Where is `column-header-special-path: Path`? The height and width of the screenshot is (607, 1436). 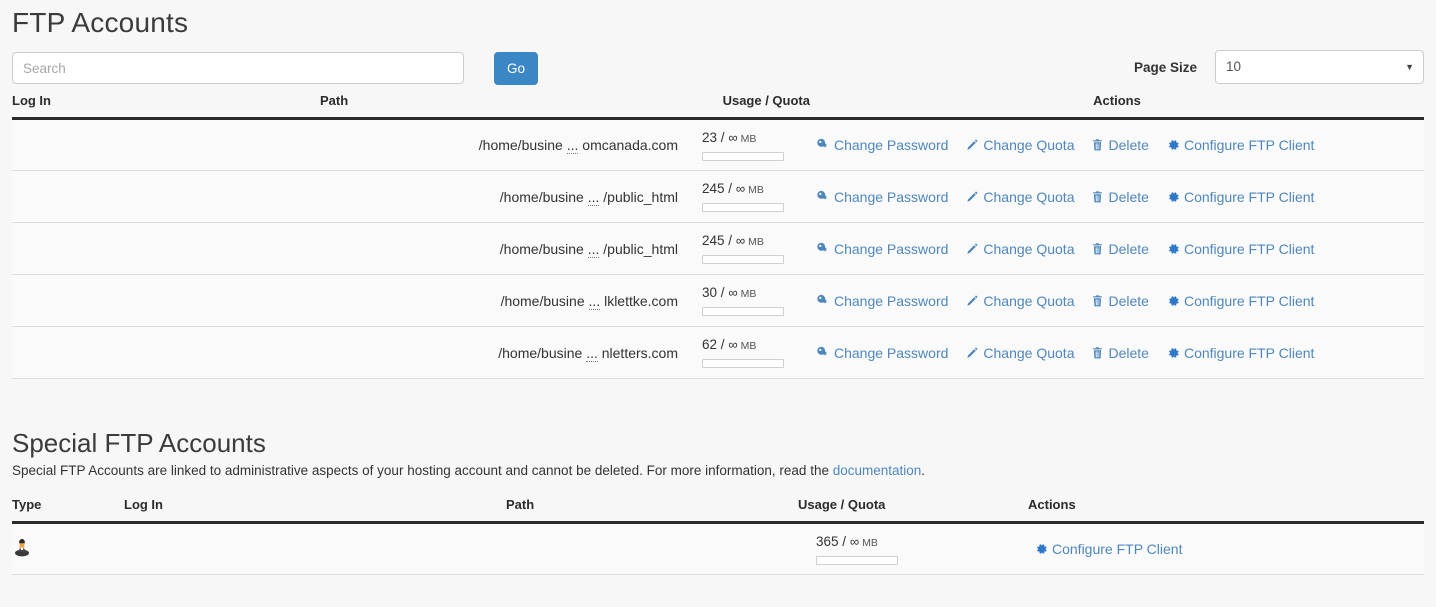 column-header-special-path: Path is located at coordinates (652, 508).